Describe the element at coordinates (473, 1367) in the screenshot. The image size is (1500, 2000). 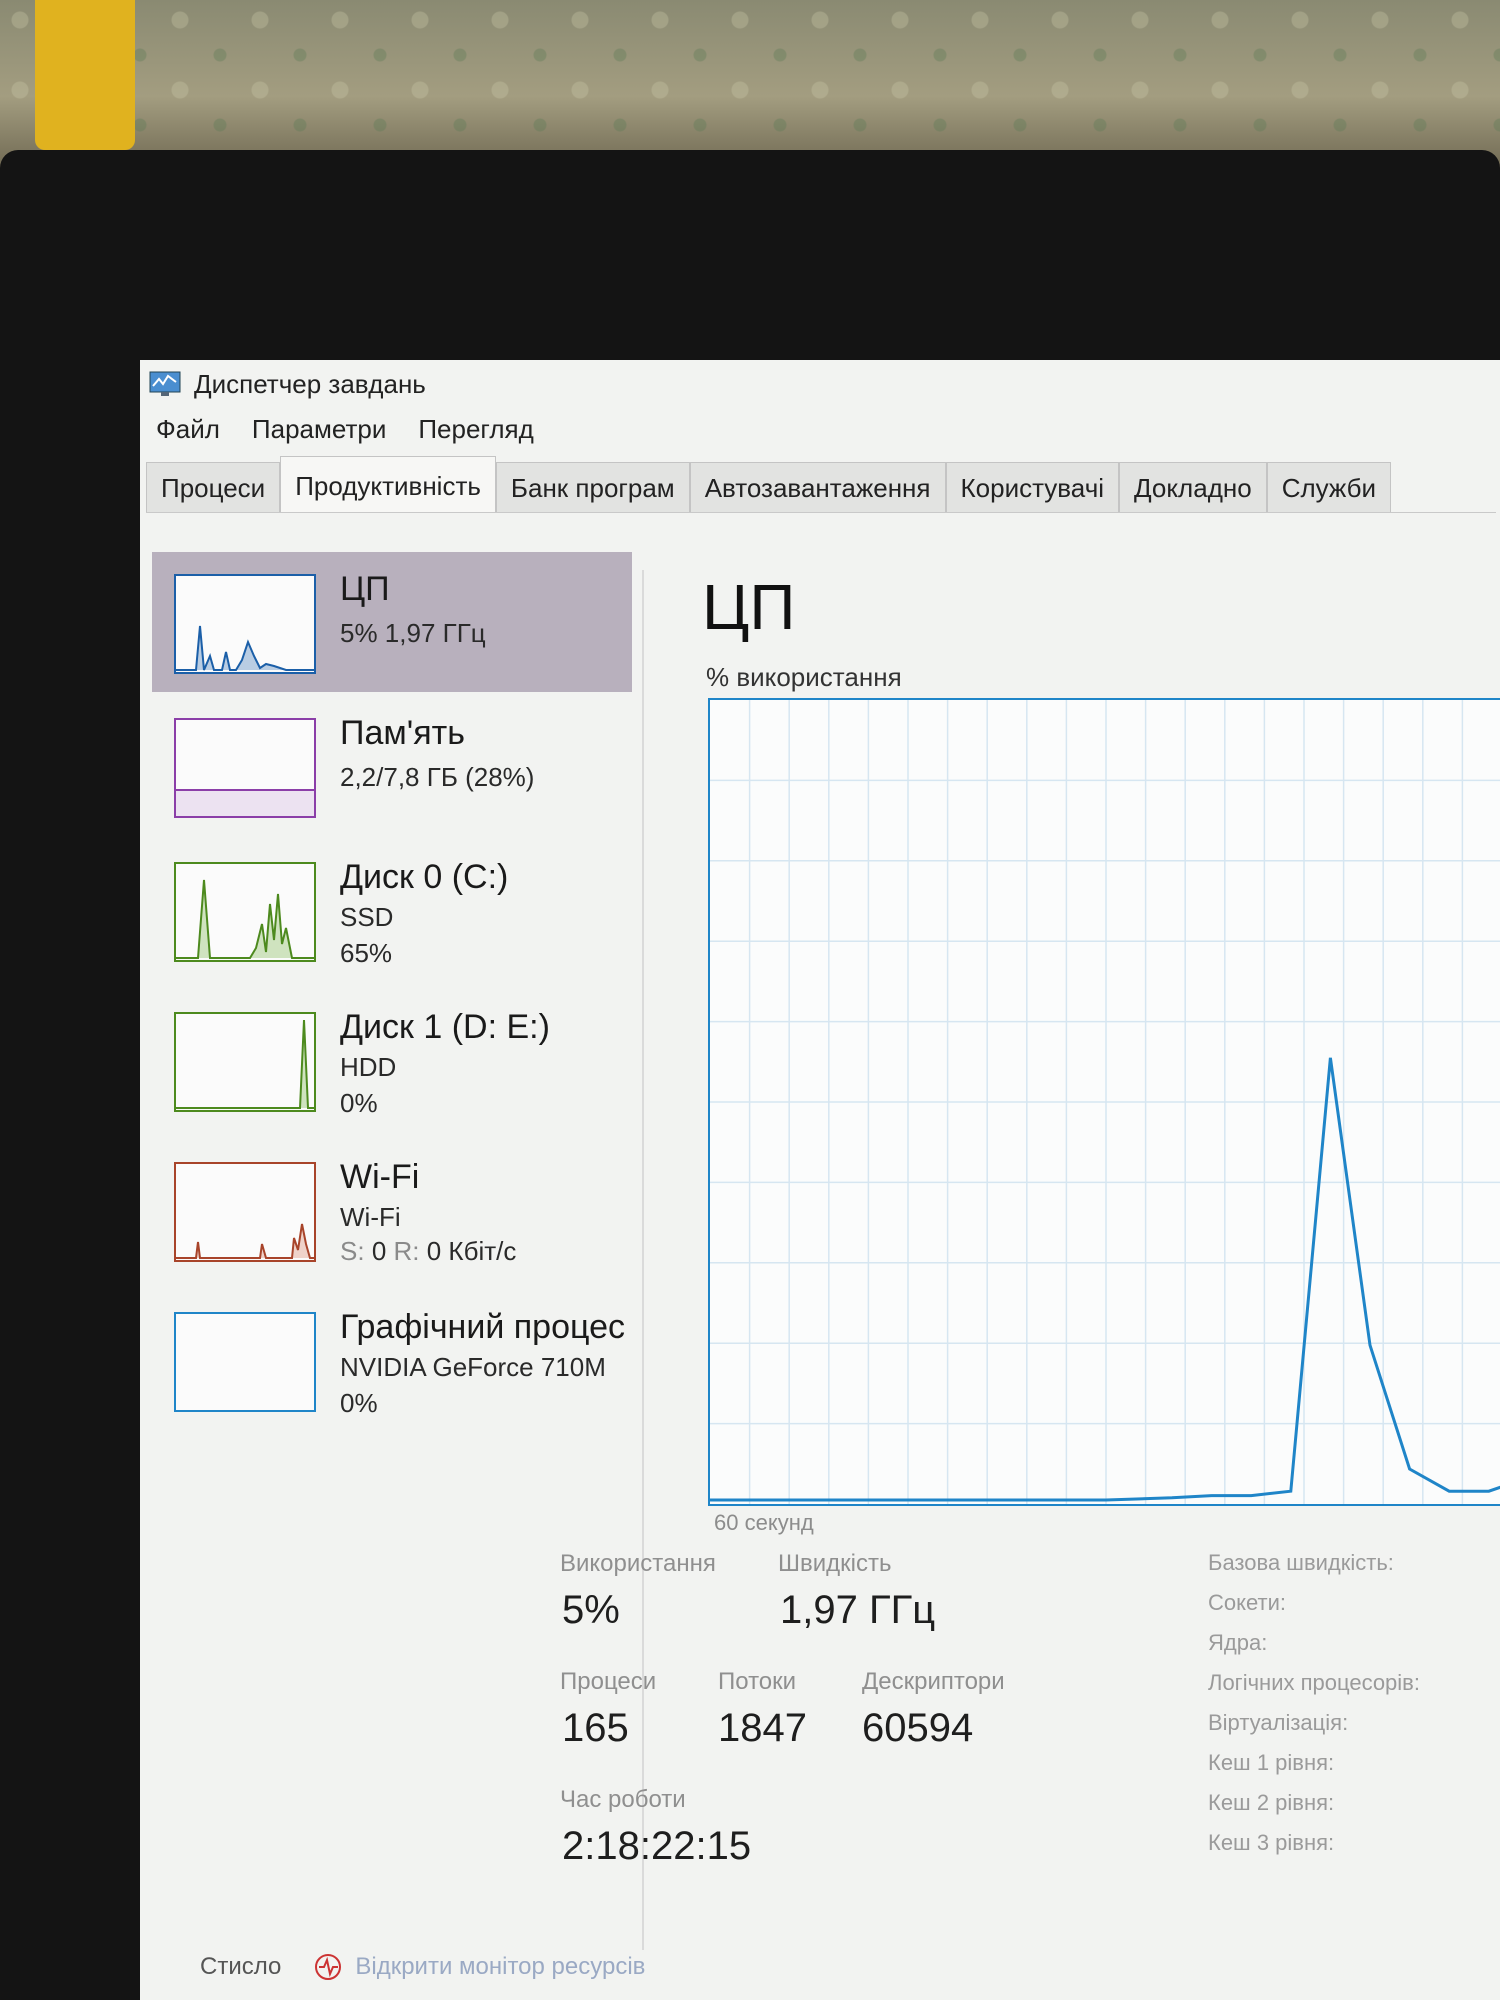
I see `sidebar-gpu-model: NVIDIA GeForce 710M` at that location.